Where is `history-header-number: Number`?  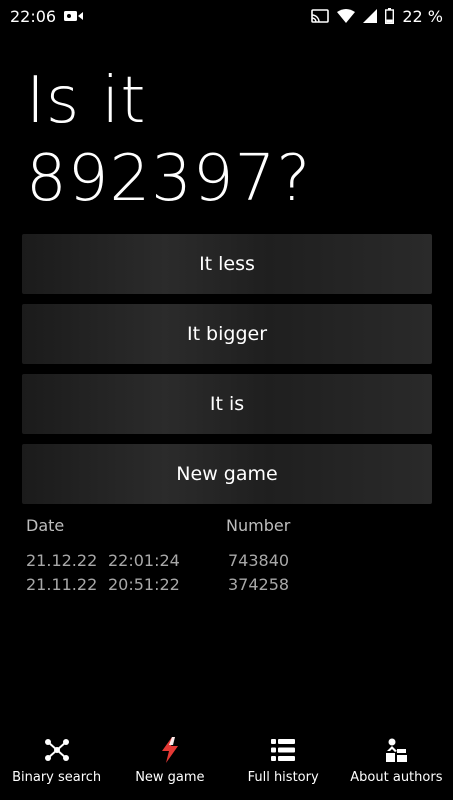
history-header-number: Number is located at coordinates (258, 525).